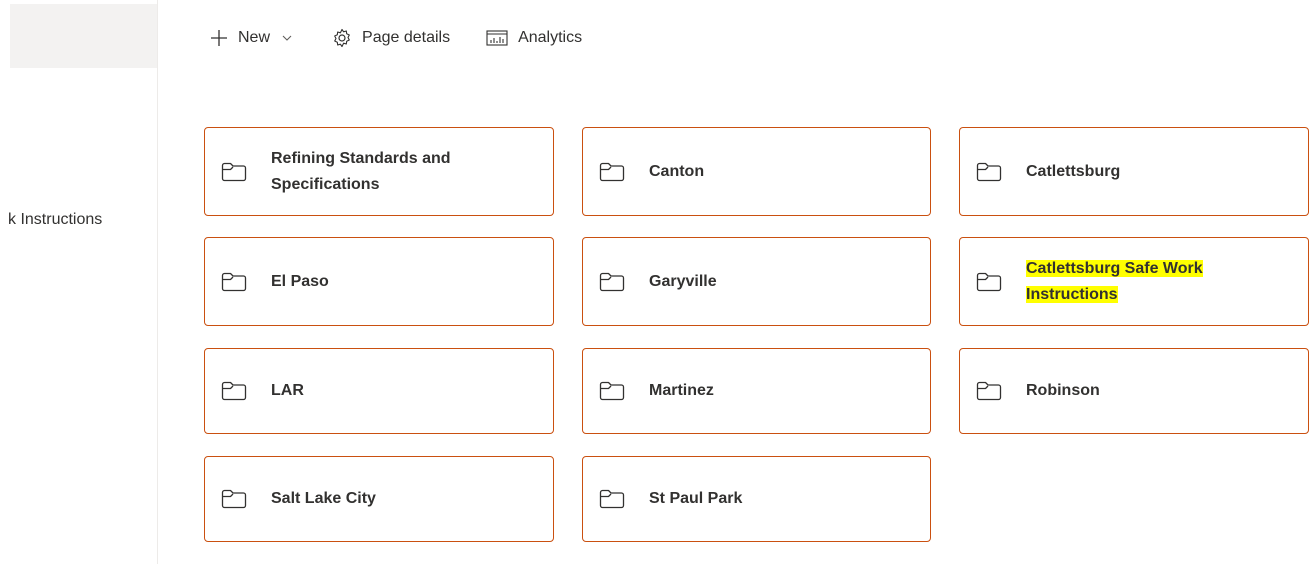 This screenshot has width=1311, height=564. I want to click on folder-tile: Catlettsburg Safe Work Instructions, so click(1134, 281).